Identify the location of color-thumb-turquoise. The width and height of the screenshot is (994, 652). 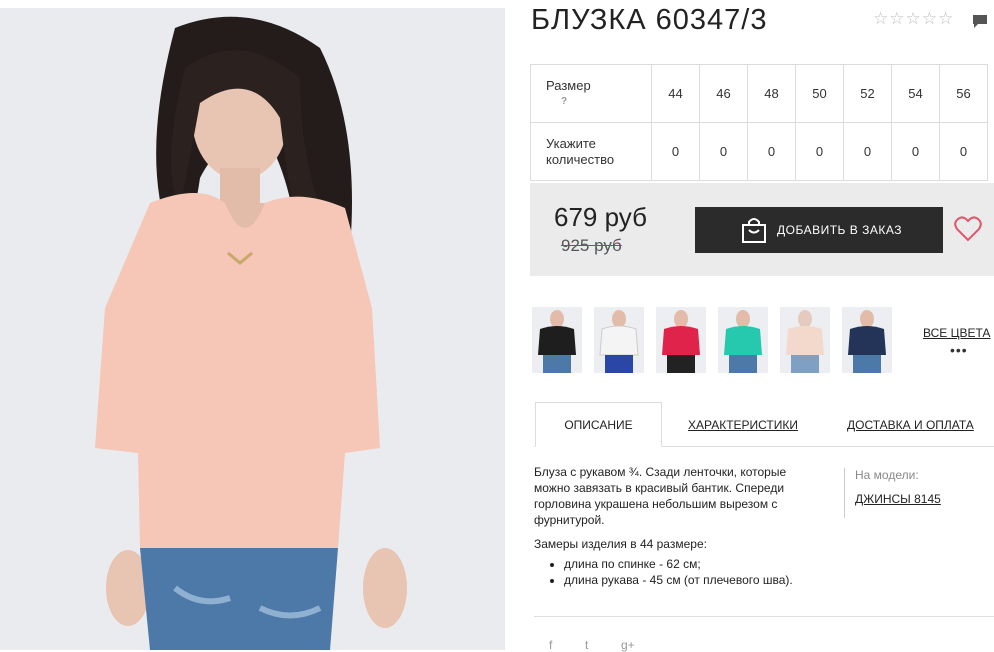
(743, 340).